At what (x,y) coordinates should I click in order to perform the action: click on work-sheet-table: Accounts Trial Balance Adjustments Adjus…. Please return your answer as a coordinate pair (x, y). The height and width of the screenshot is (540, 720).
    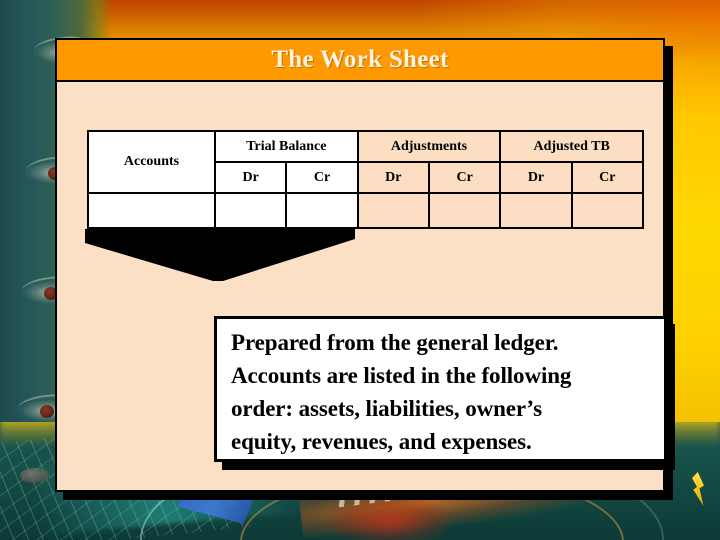
    Looking at the image, I should click on (366, 179).